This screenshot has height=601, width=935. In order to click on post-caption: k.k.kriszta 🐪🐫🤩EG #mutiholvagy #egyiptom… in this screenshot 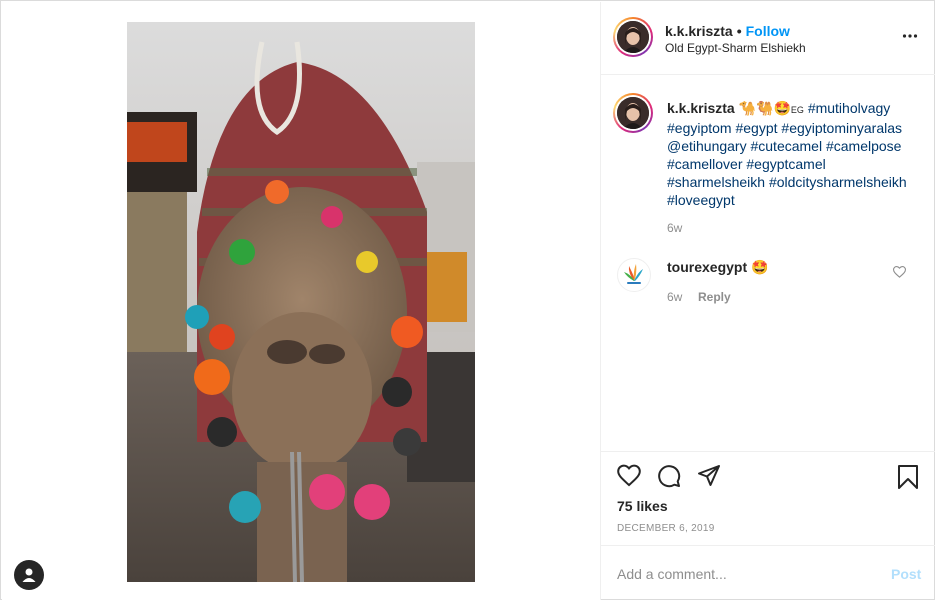, I will do `click(792, 154)`.